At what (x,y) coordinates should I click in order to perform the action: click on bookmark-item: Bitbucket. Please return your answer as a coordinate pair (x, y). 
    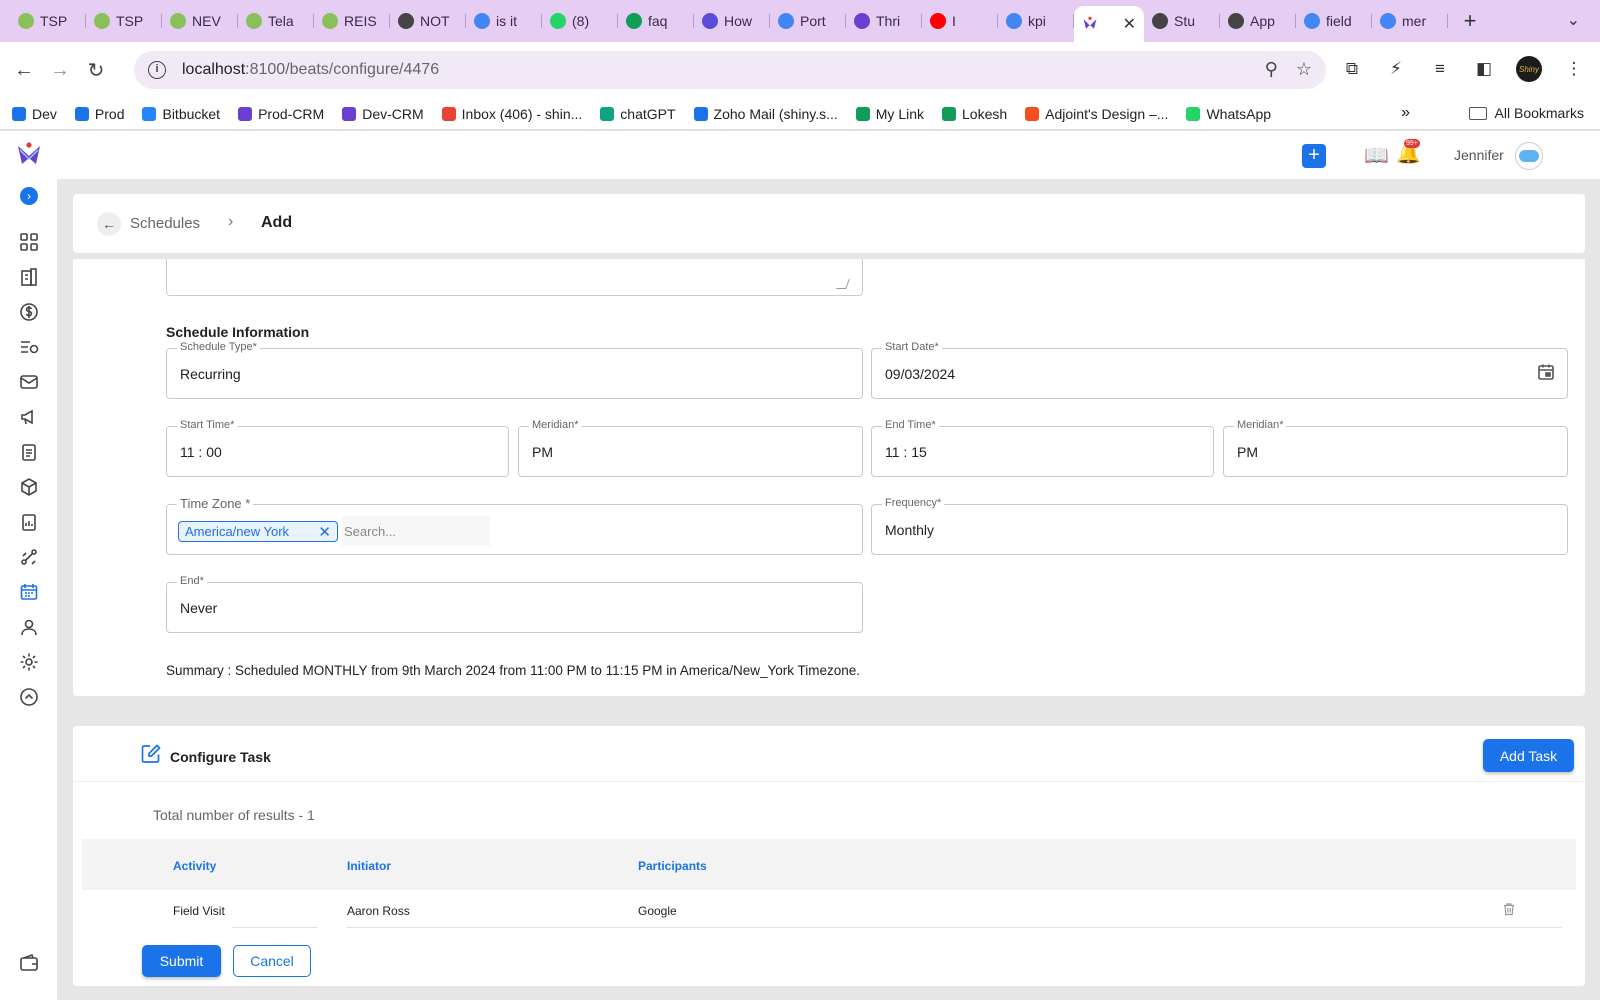
    Looking at the image, I should click on (181, 114).